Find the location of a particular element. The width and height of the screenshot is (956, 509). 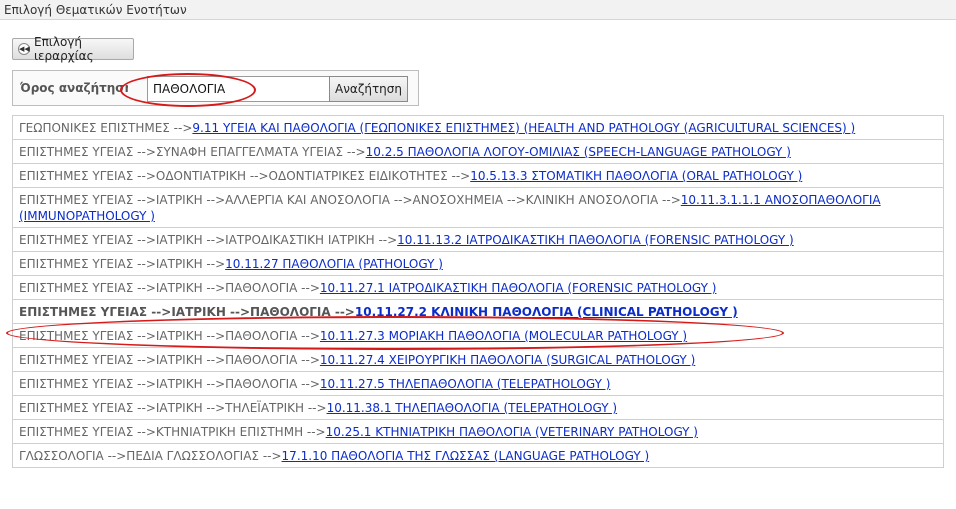

hierarchy-select-label: Επιλογή ιεραρχίας is located at coordinates (64, 49).